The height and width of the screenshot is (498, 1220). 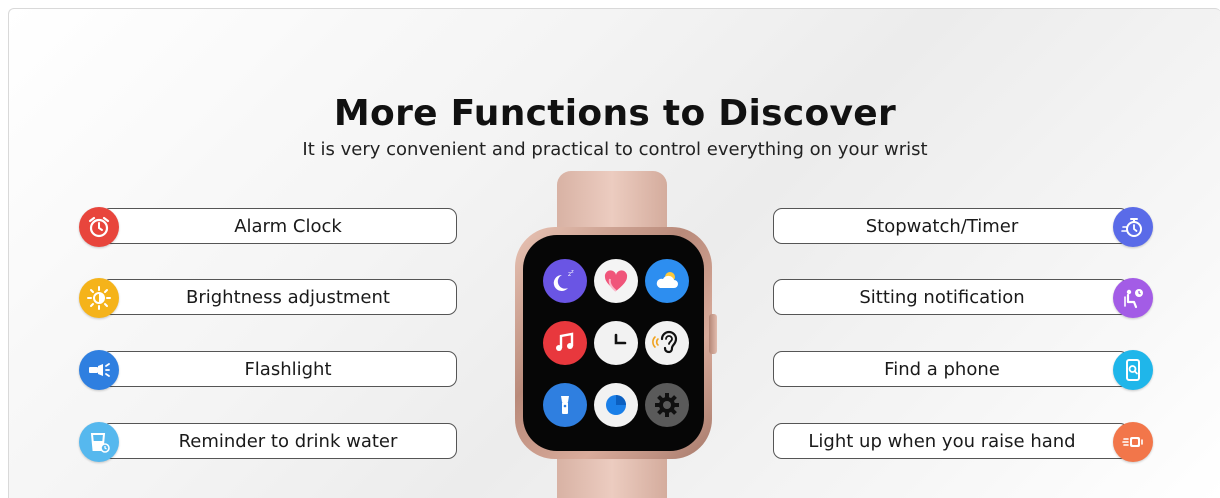 What do you see at coordinates (1133, 370) in the screenshot?
I see `phone-search-icon` at bounding box center [1133, 370].